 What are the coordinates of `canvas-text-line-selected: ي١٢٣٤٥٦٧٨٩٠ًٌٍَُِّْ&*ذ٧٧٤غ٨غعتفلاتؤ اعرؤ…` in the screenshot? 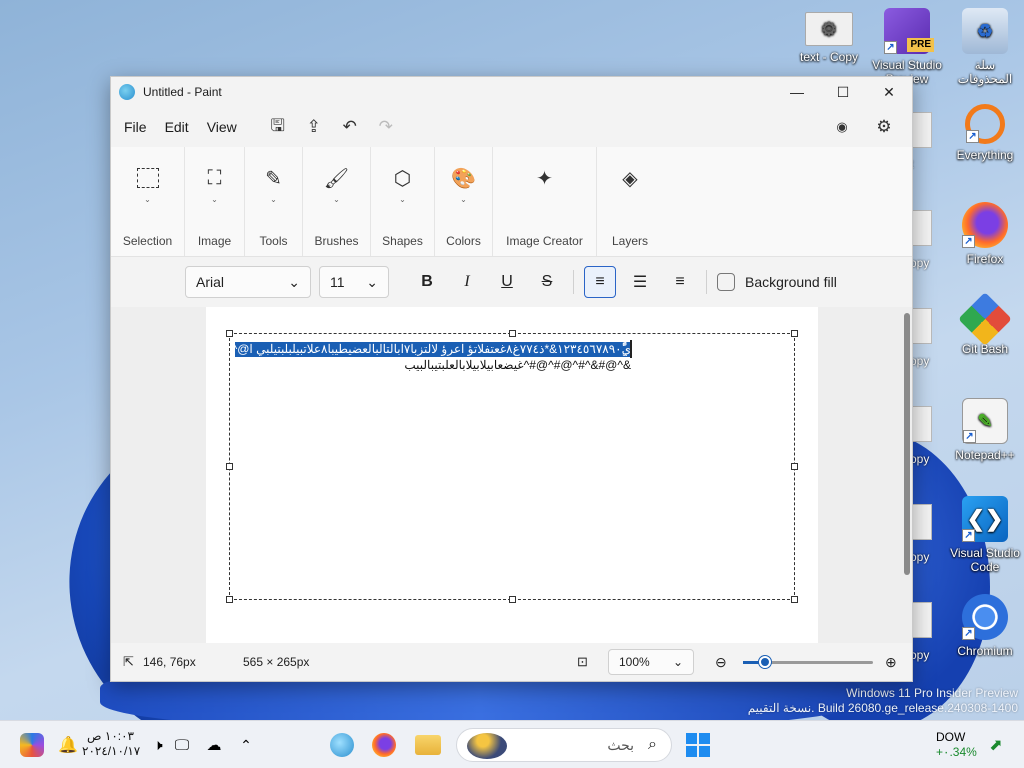 It's located at (433, 349).